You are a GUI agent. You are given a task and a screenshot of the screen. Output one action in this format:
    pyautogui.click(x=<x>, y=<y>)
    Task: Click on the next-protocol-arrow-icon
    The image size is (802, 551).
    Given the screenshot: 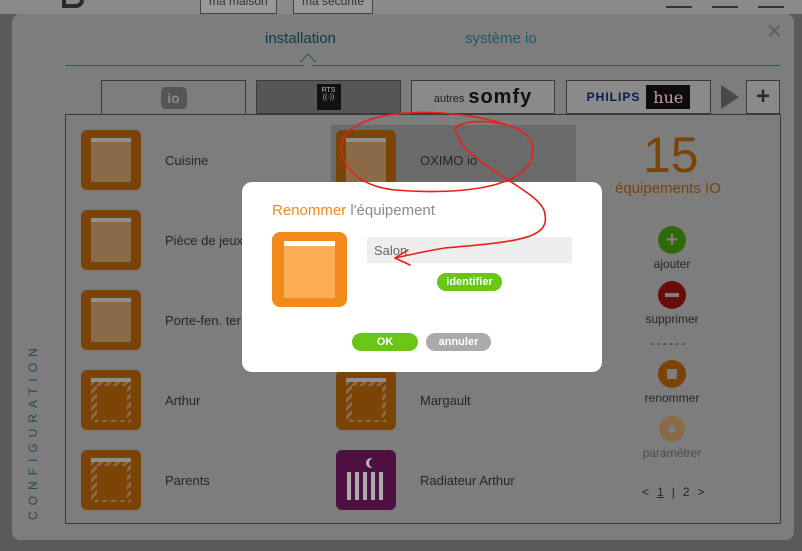 What is the action you would take?
    pyautogui.click(x=730, y=97)
    